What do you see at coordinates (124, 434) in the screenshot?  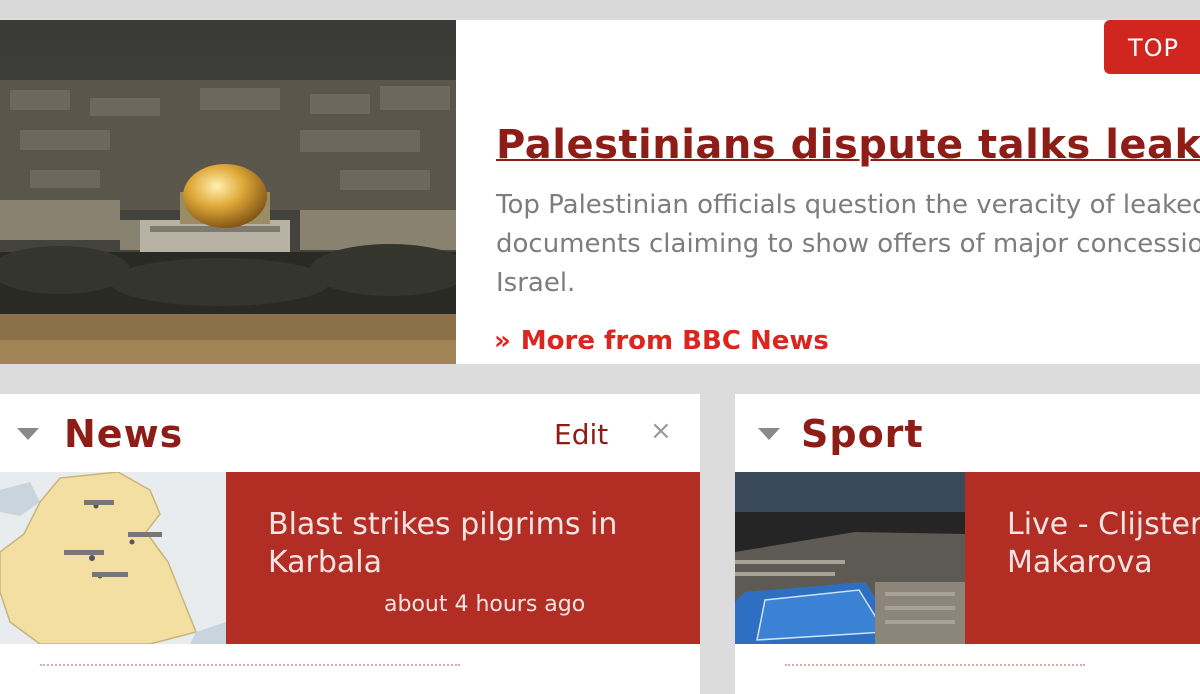 I see `news-module-title: News` at bounding box center [124, 434].